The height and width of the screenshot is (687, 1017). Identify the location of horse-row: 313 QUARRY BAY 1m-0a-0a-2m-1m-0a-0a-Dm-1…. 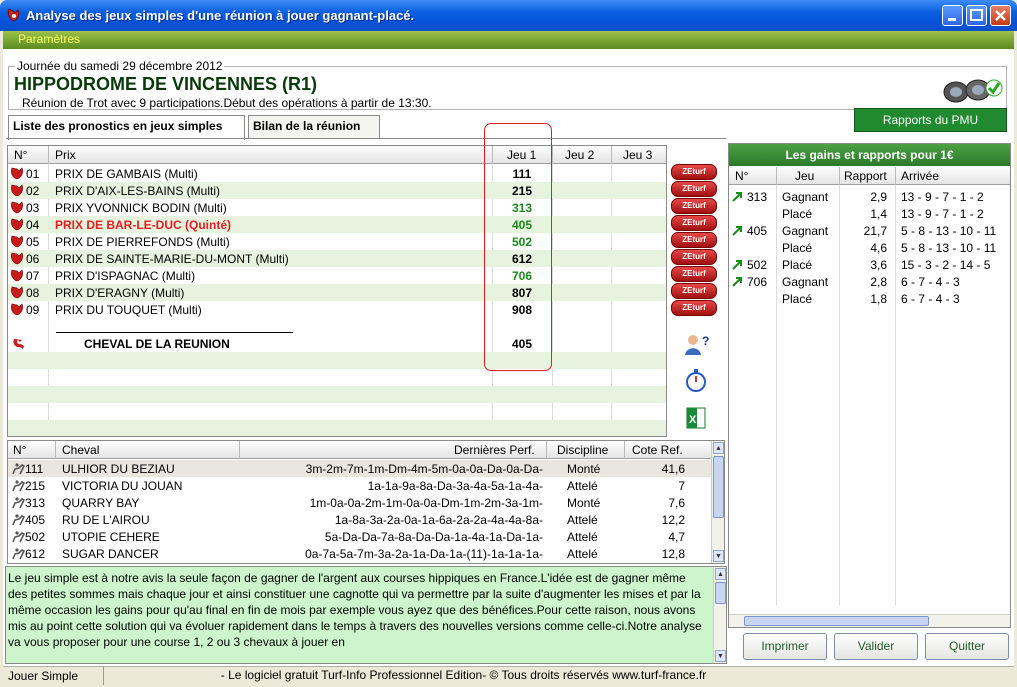
(360, 502).